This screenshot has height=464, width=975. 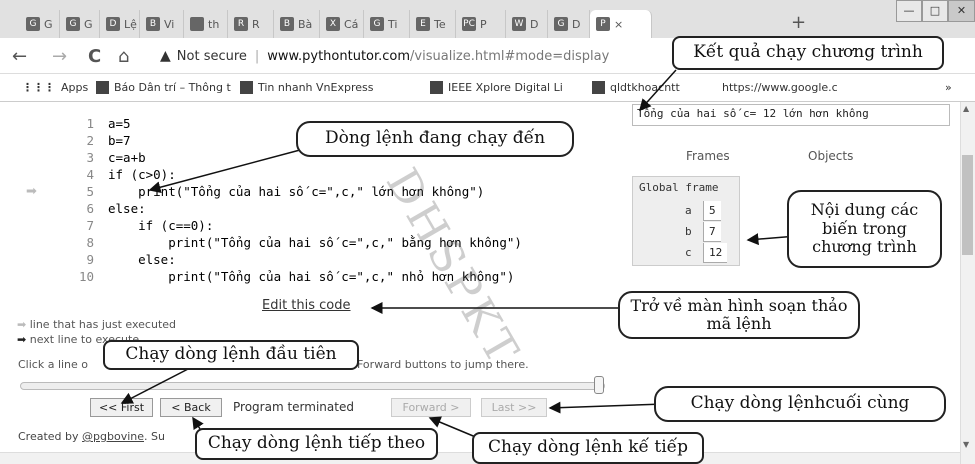 I want to click on callout-tiep-theo: Chạy dòng lệnh tiếp theo, so click(x=316, y=444).